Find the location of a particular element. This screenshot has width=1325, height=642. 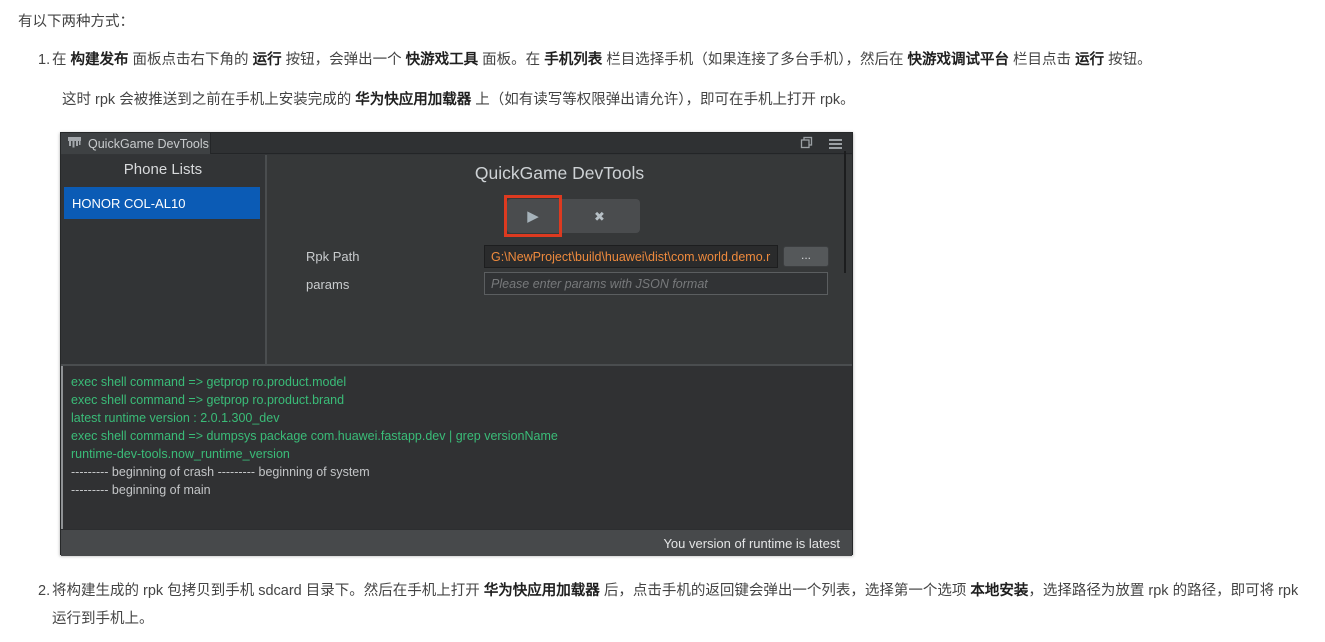

phone-lists-title: Phone Lists is located at coordinates (163, 169).